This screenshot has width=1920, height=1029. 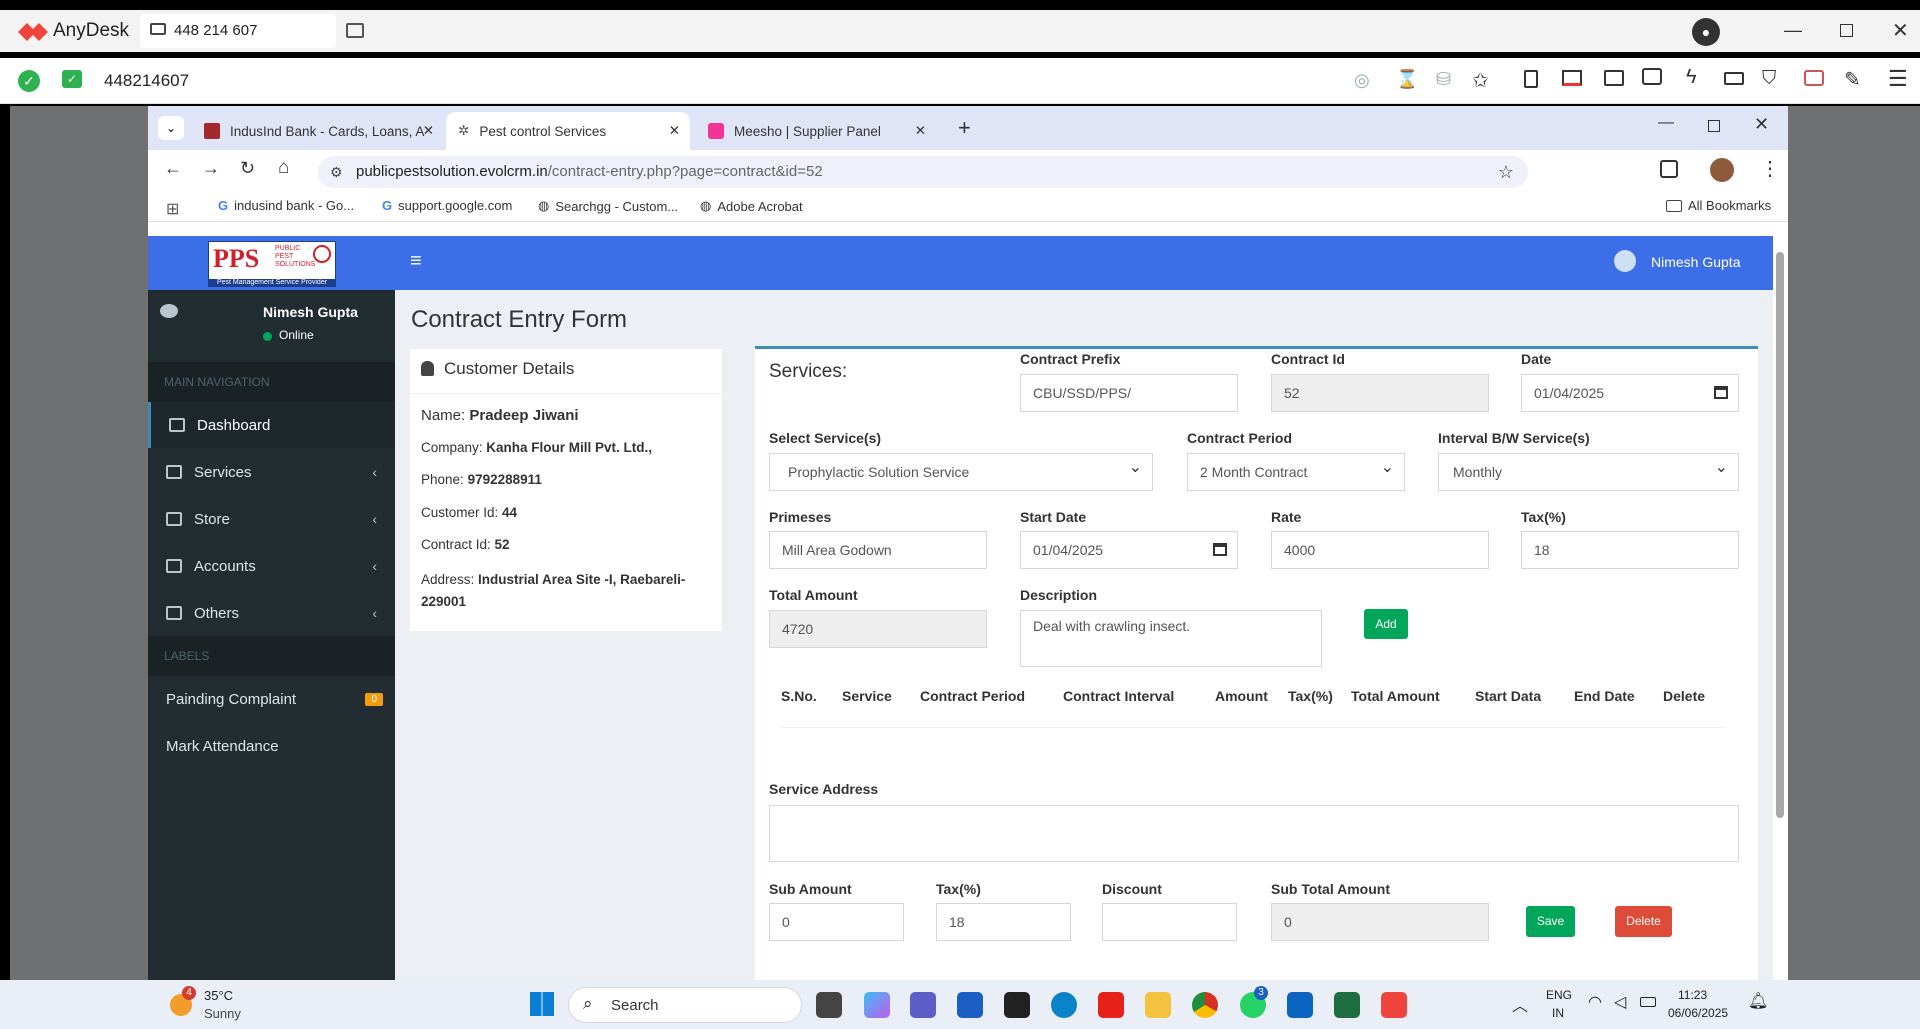 I want to click on toolbar-pen-icon: ✎, so click(x=1852, y=79).